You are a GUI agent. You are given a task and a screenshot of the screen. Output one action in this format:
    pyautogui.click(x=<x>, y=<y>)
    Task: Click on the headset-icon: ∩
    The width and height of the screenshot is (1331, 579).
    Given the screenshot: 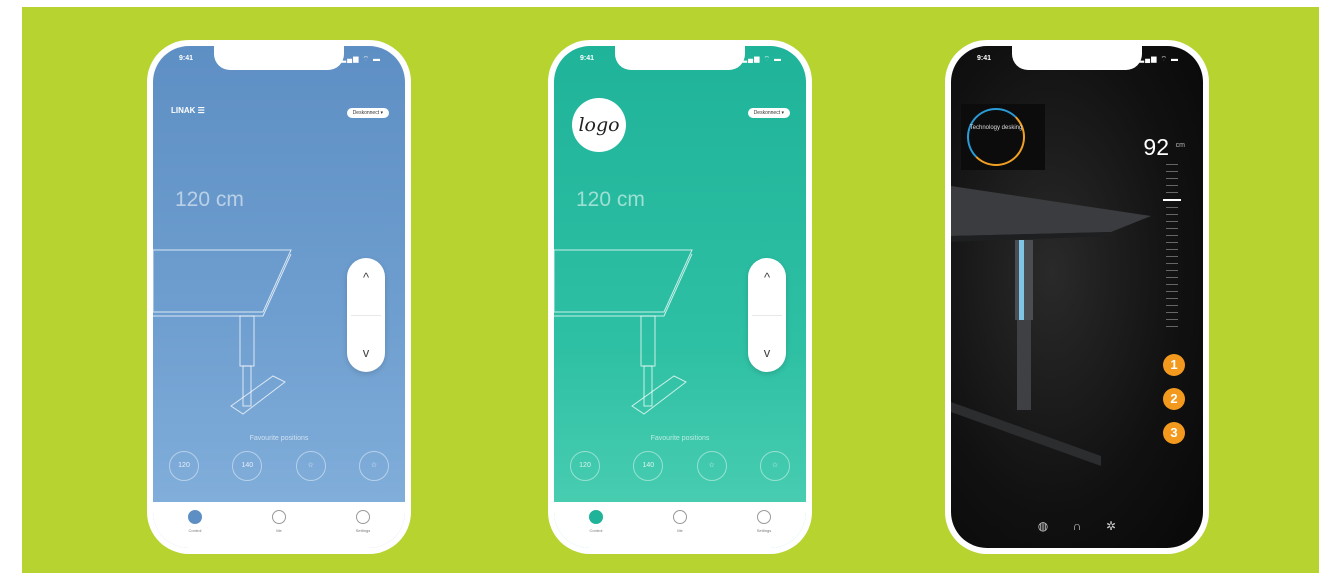 What is the action you would take?
    pyautogui.click(x=1077, y=526)
    